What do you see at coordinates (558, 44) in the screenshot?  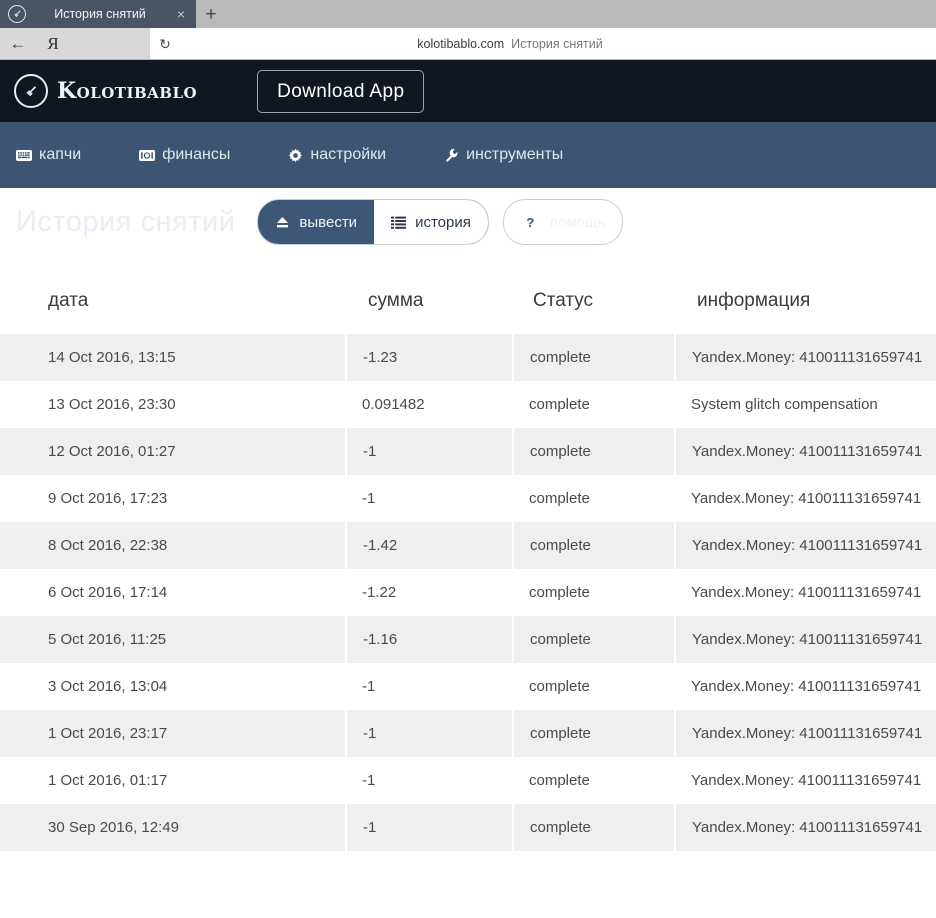 I see `address-bar-text: kolotibablo.com История снятий` at bounding box center [558, 44].